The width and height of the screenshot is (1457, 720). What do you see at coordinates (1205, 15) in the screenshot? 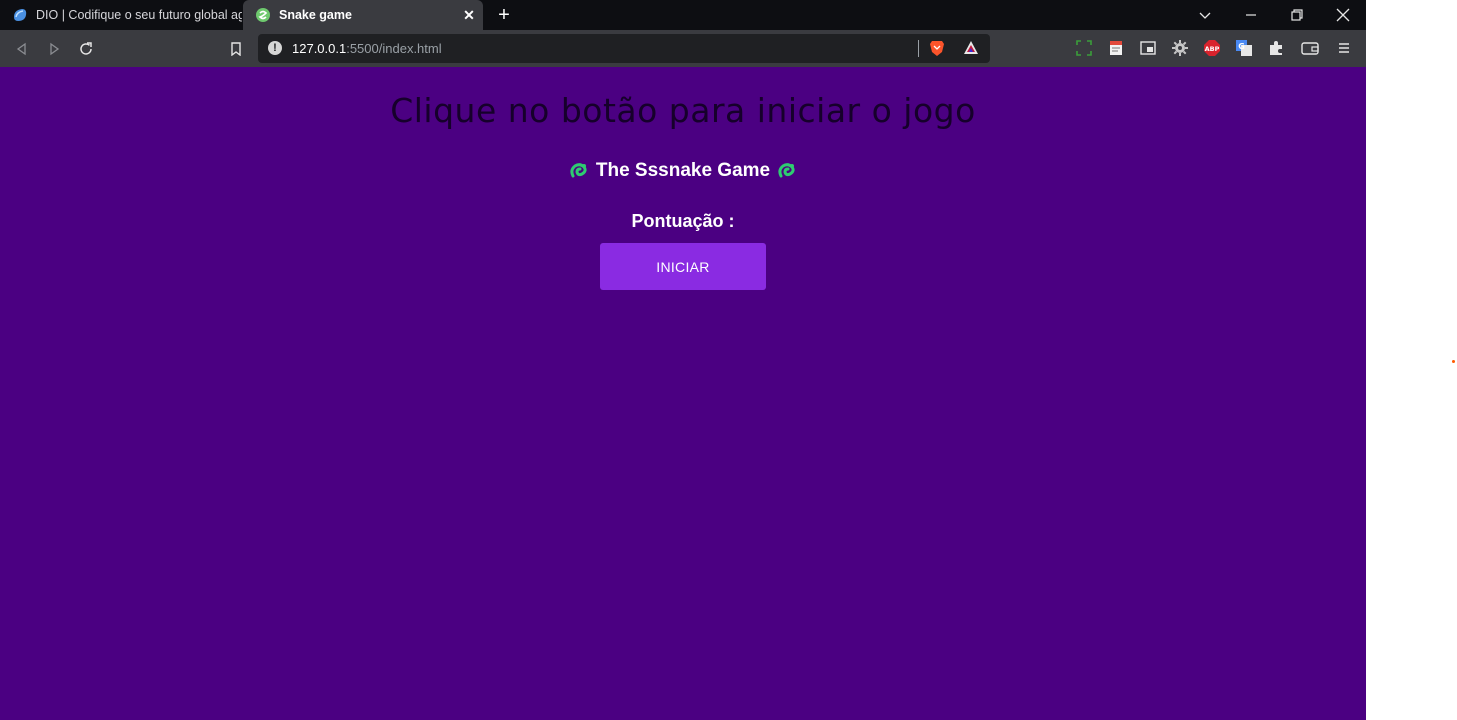
I see `tab-search-icon` at bounding box center [1205, 15].